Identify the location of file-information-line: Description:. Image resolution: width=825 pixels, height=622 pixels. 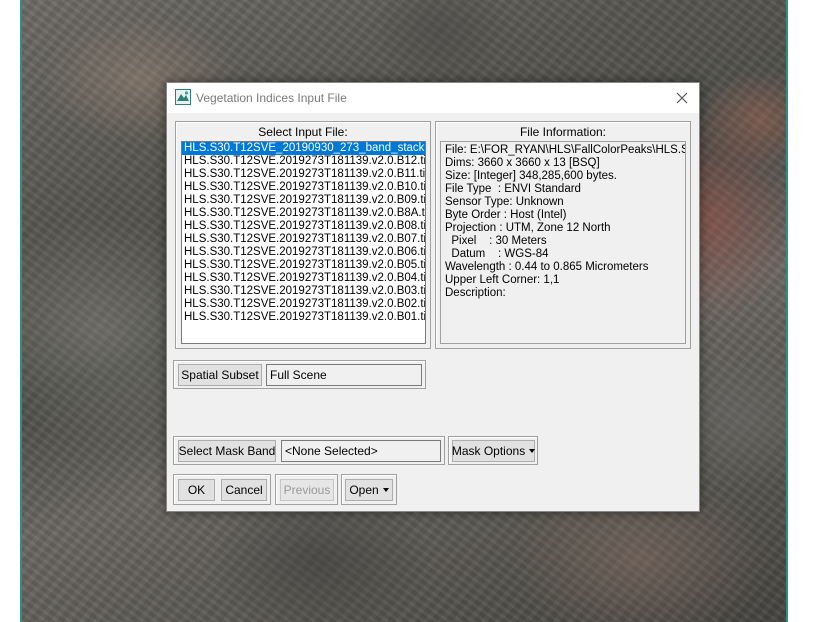
(475, 293).